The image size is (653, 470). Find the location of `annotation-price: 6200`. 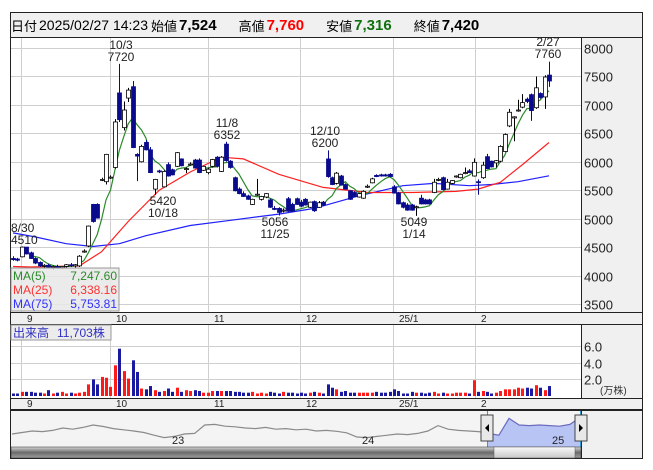

annotation-price: 6200 is located at coordinates (325, 143).